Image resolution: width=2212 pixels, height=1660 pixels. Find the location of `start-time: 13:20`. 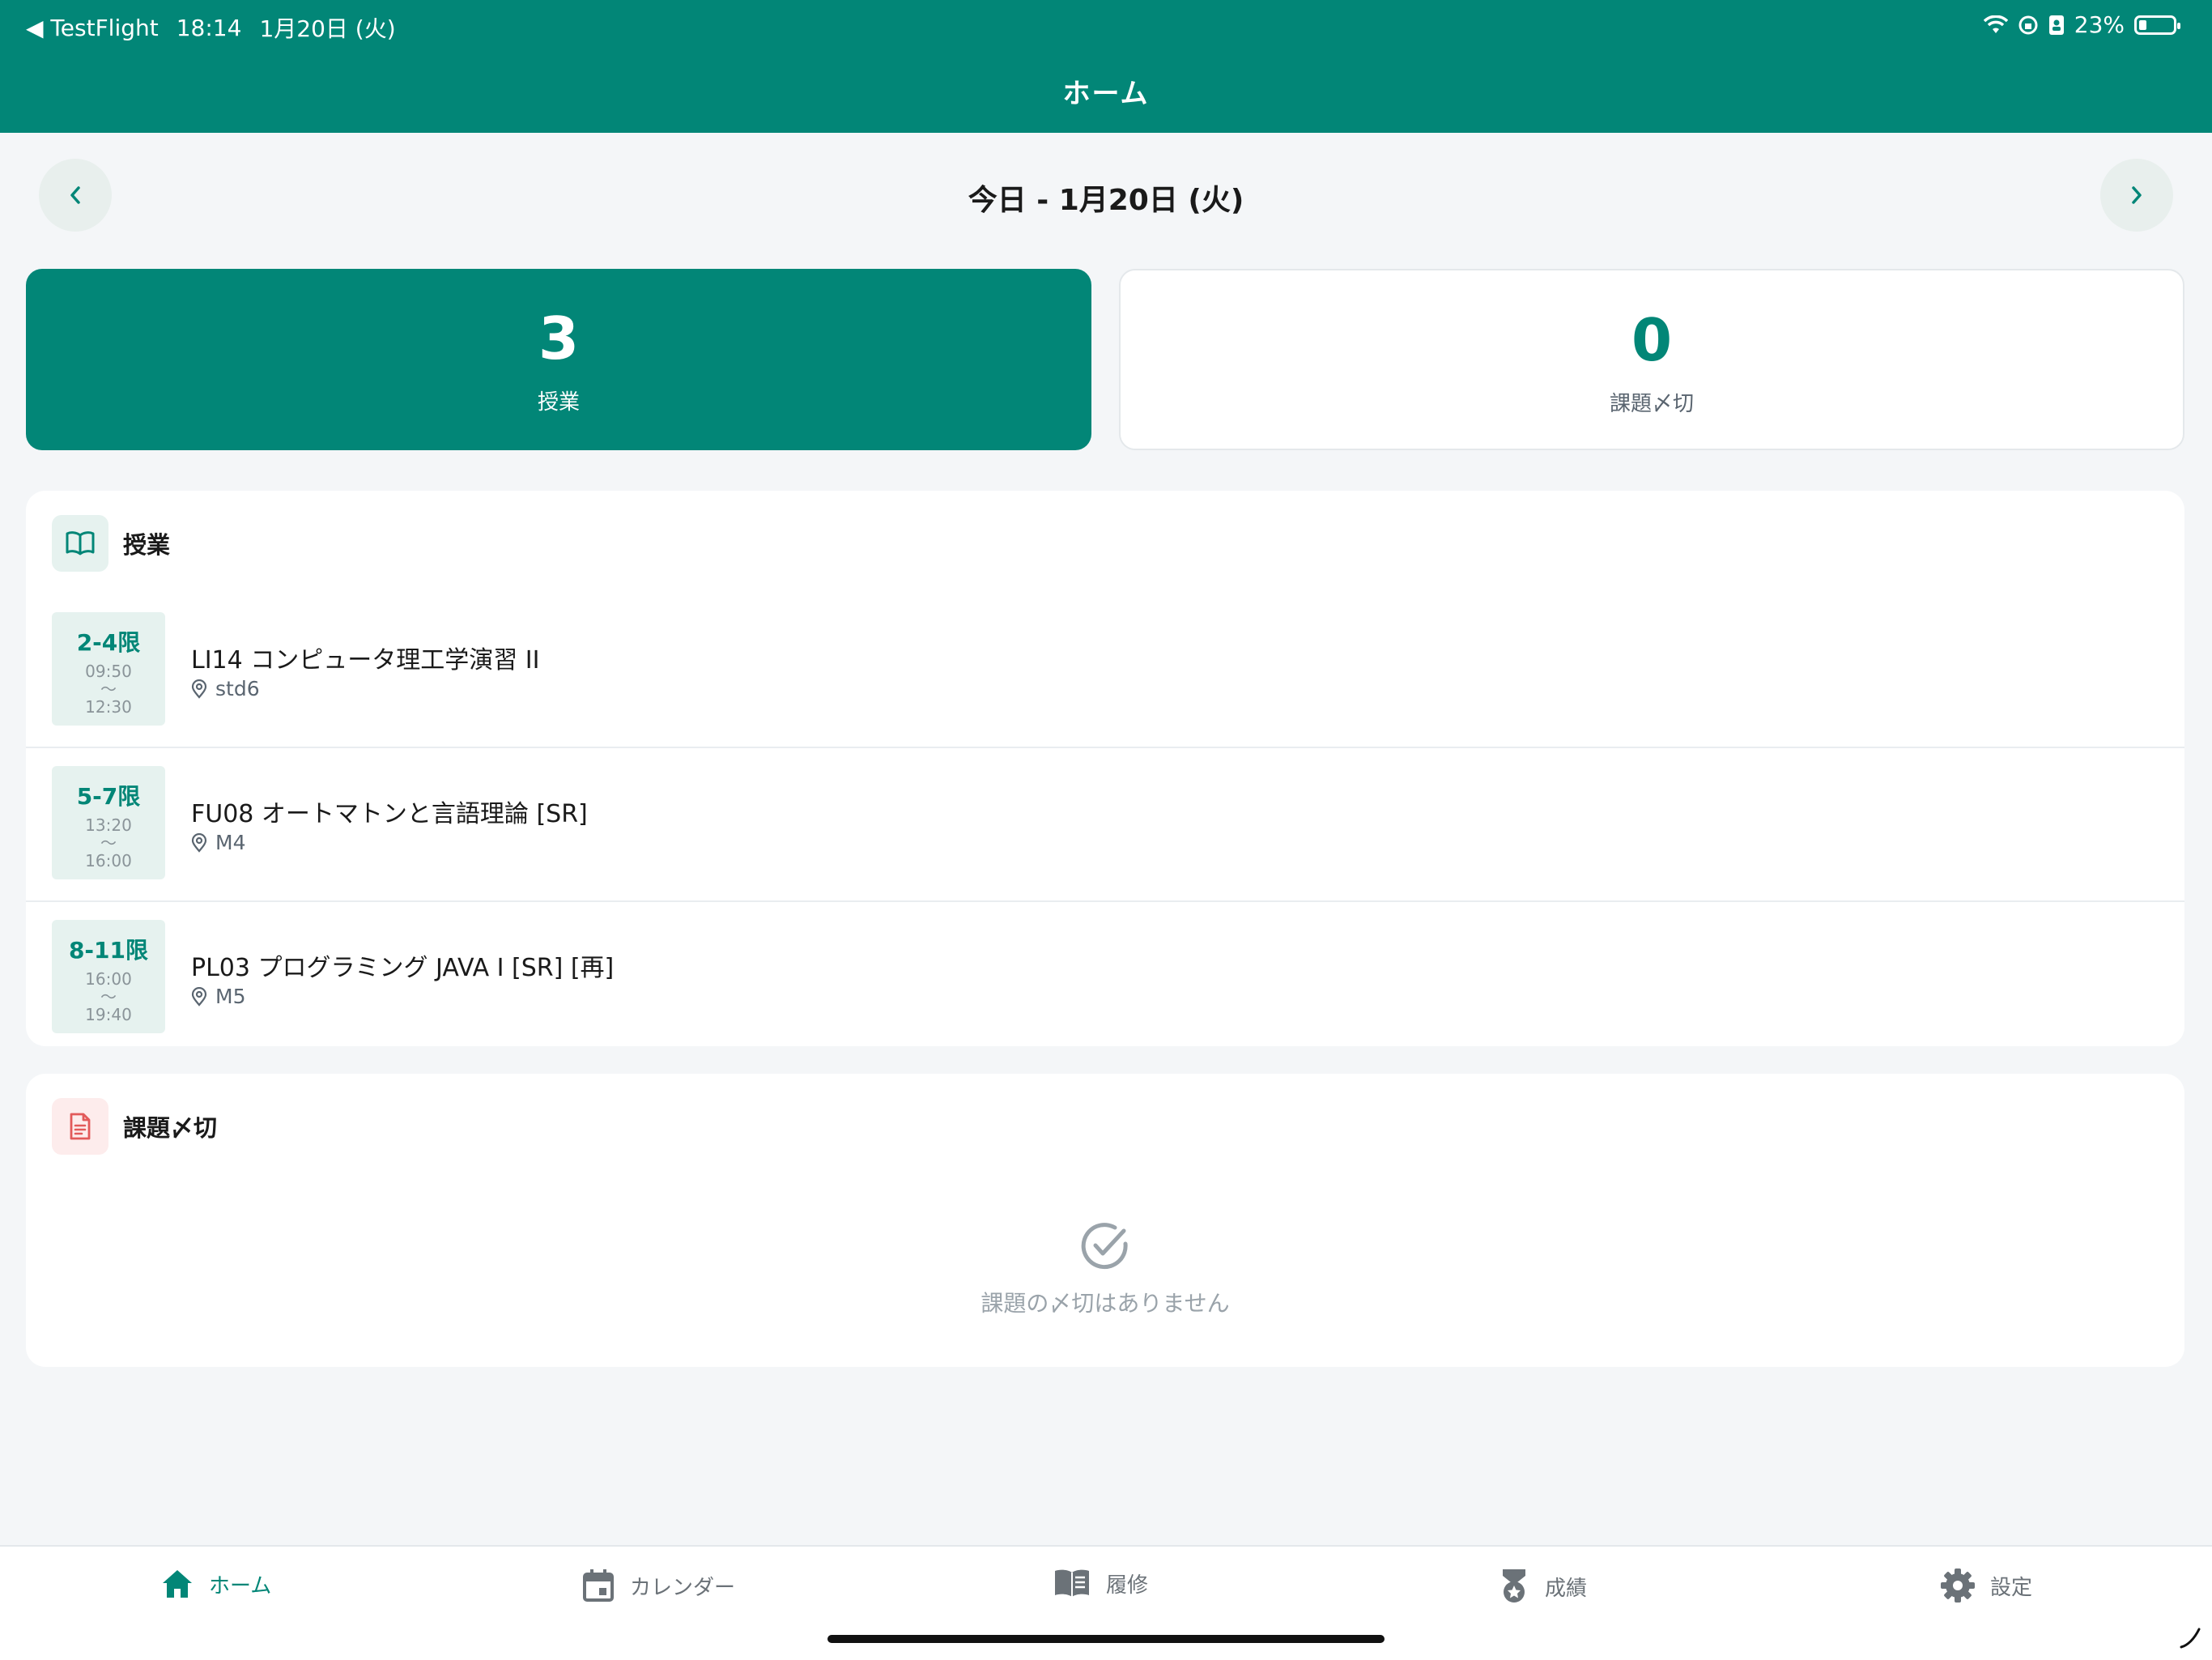

start-time: 13:20 is located at coordinates (109, 825).